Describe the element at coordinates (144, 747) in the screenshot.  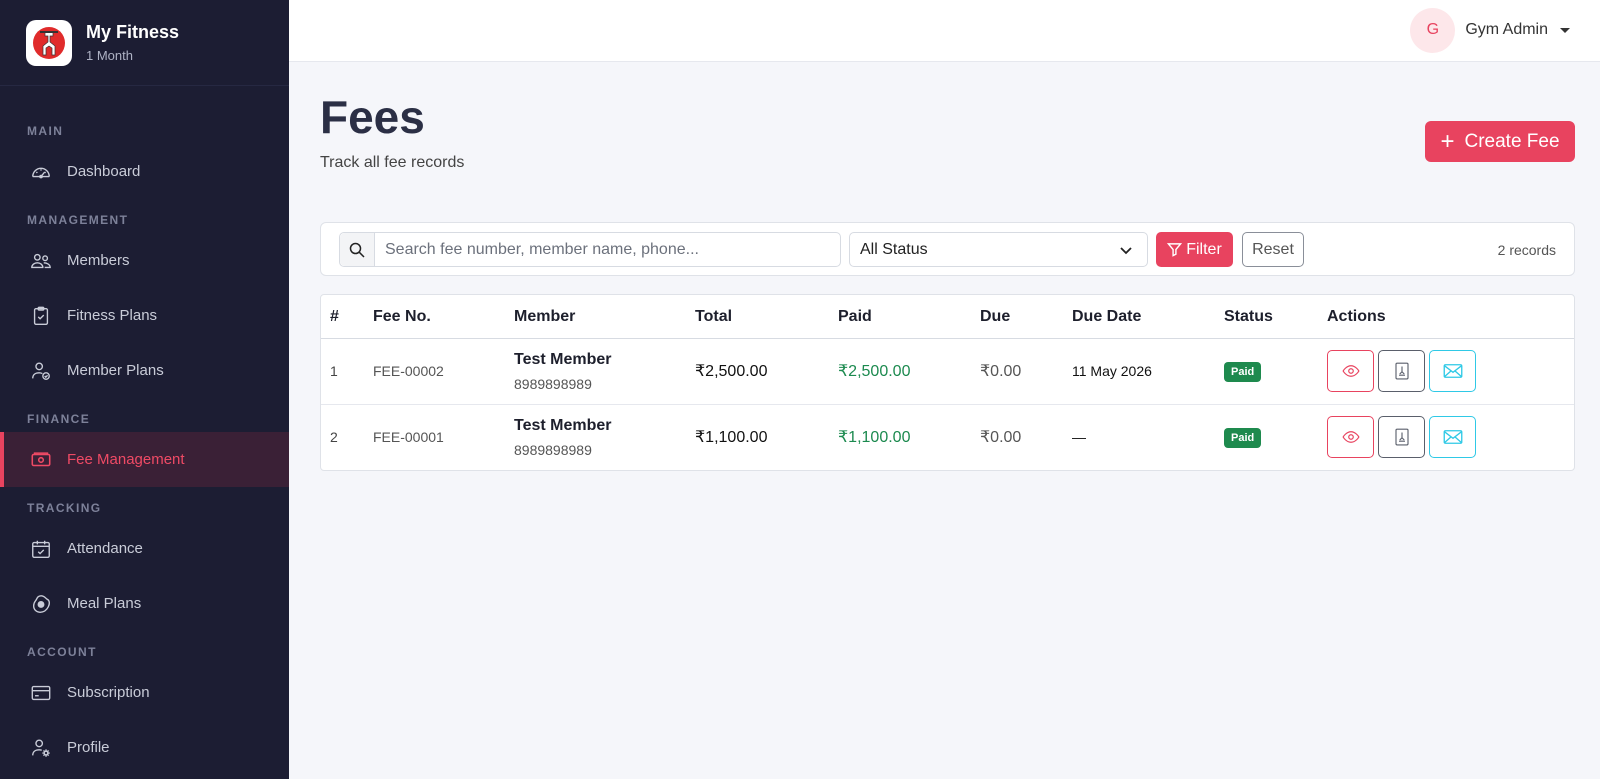
I see `sidebar-item-profile: Profile` at that location.